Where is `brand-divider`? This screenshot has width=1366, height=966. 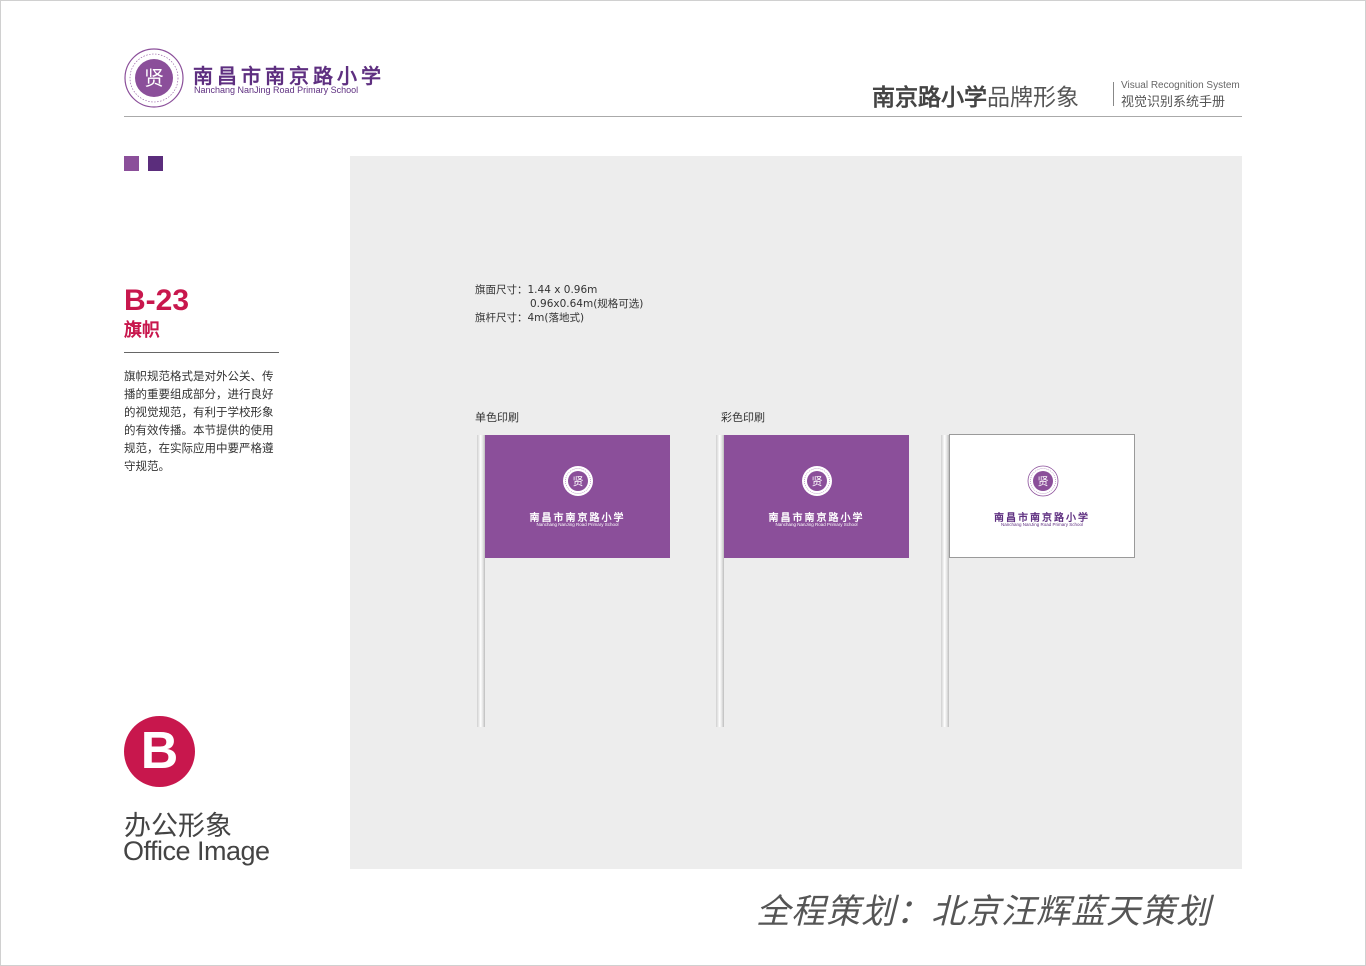 brand-divider is located at coordinates (1113, 94).